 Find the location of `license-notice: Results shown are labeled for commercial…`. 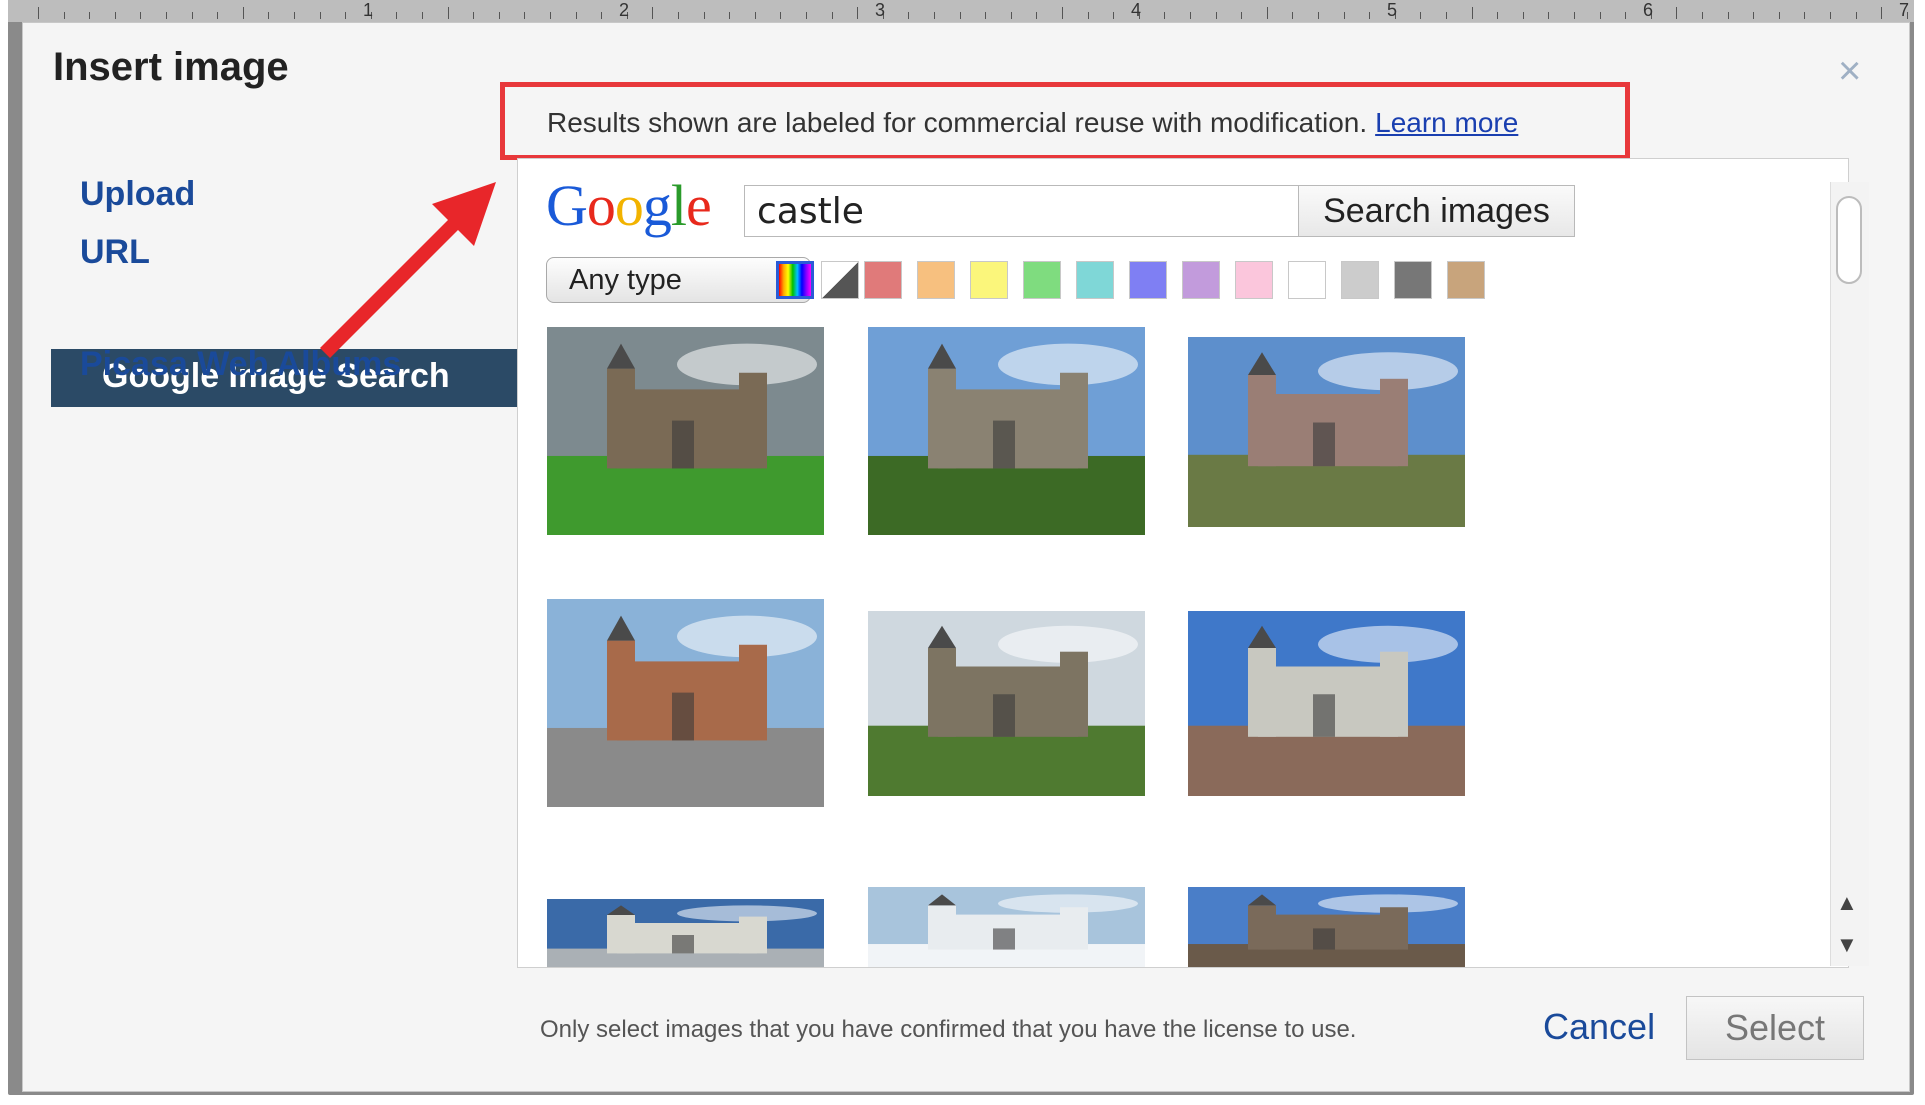

license-notice: Results shown are labeled for commercial… is located at coordinates (1065, 121).